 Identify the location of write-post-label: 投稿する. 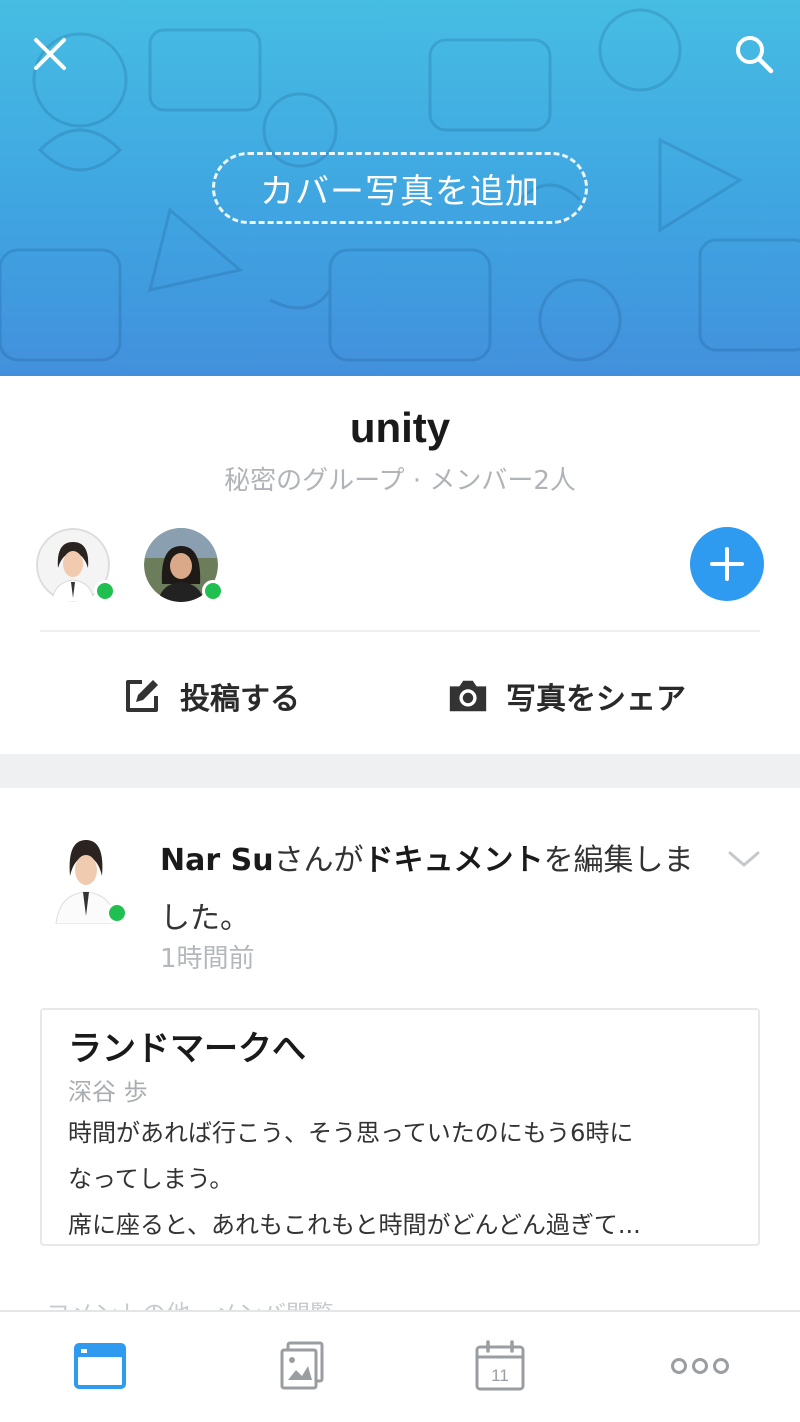
(240, 699).